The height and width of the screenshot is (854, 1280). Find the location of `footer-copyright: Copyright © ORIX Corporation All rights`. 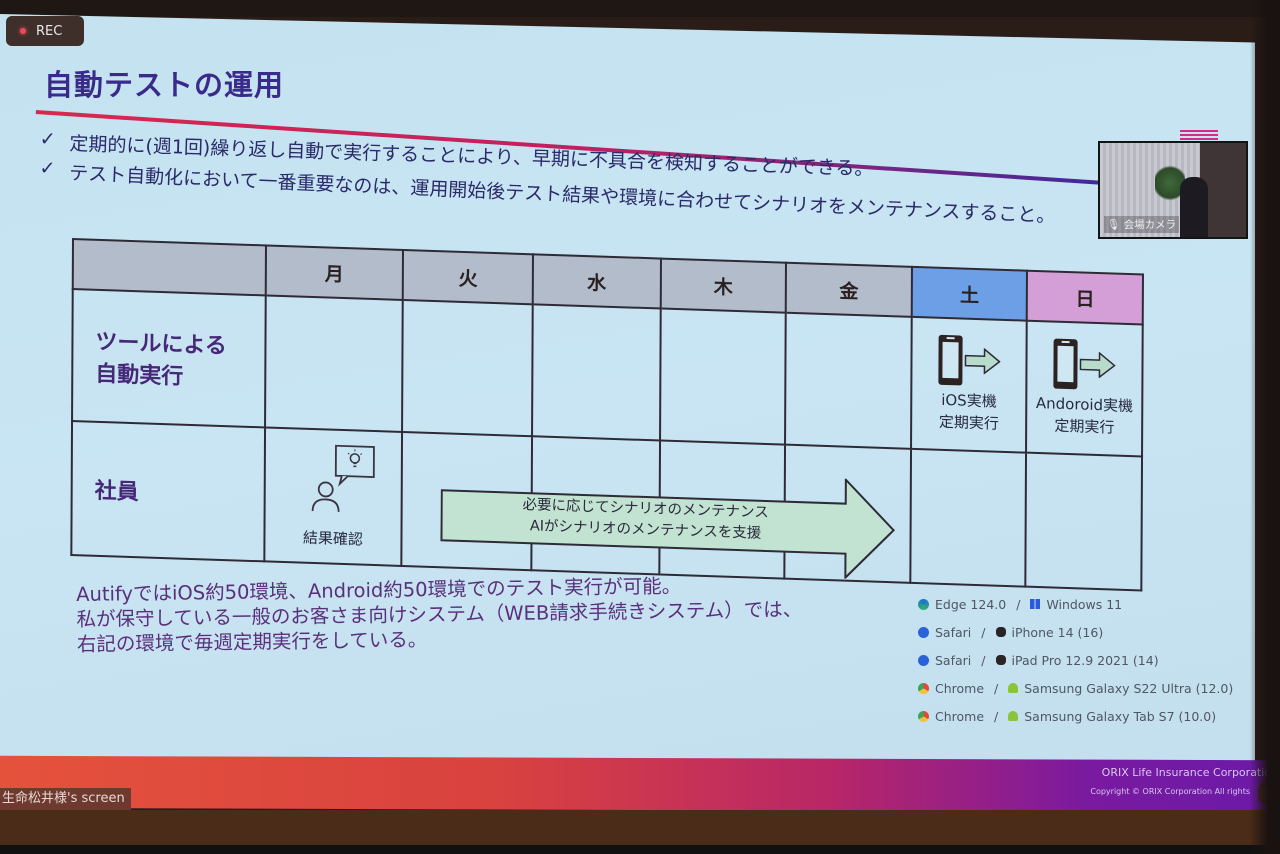

footer-copyright: Copyright © ORIX Corporation All rights is located at coordinates (1170, 791).